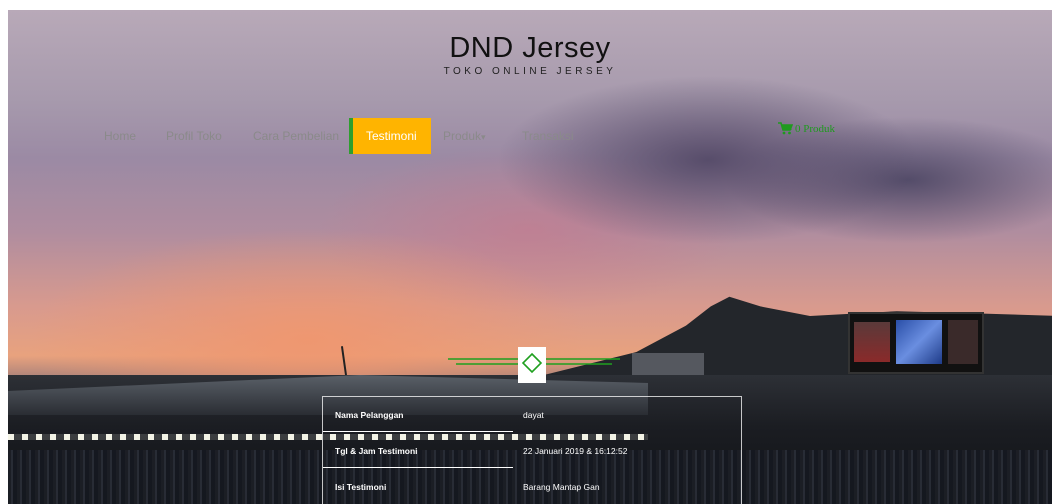  I want to click on stadium-scoreboard, so click(916, 343).